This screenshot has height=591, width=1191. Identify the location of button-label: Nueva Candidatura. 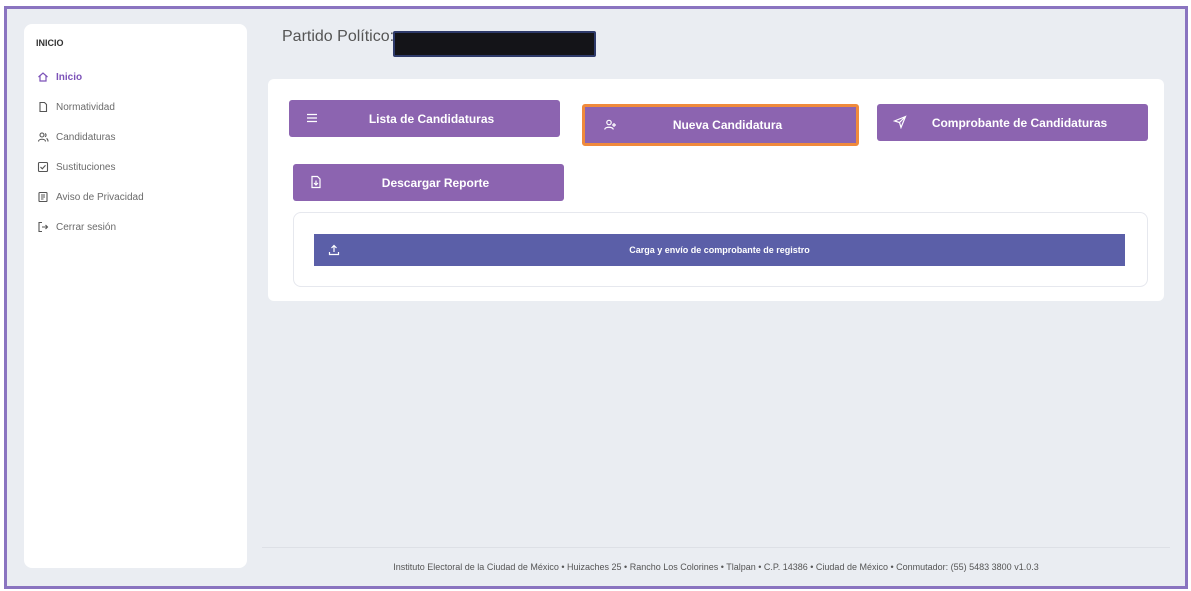
(727, 125).